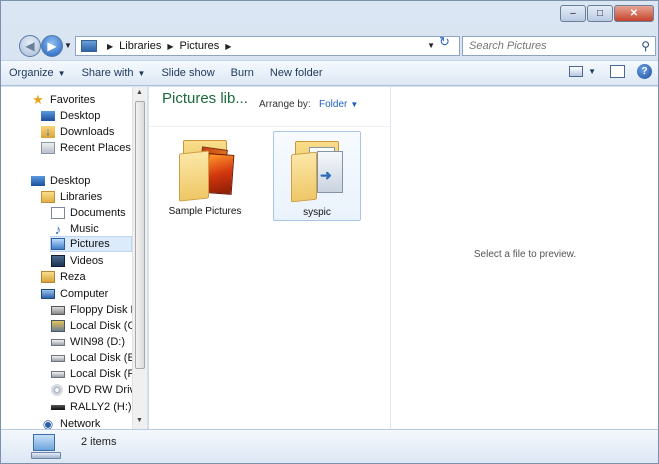 This screenshot has width=659, height=464. Describe the element at coordinates (600, 13) in the screenshot. I see `maximize-button: □` at that location.